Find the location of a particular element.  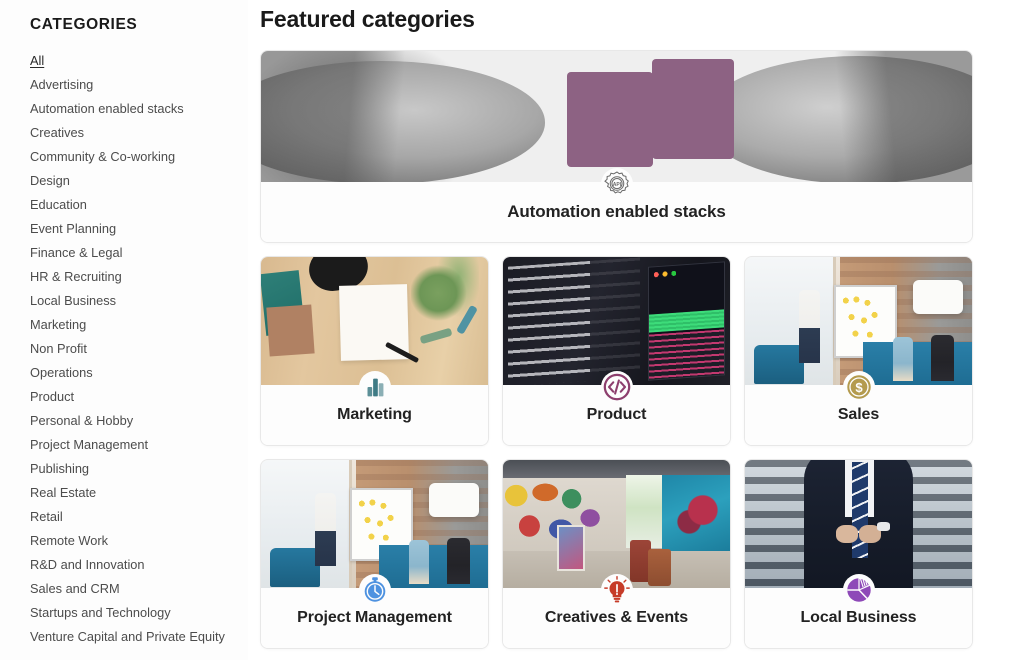

dollar-coin-icon: $ is located at coordinates (858, 386).